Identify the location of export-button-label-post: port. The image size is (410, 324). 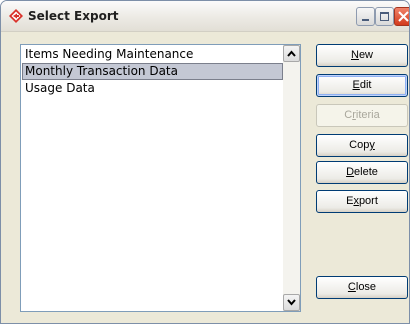
(368, 201).